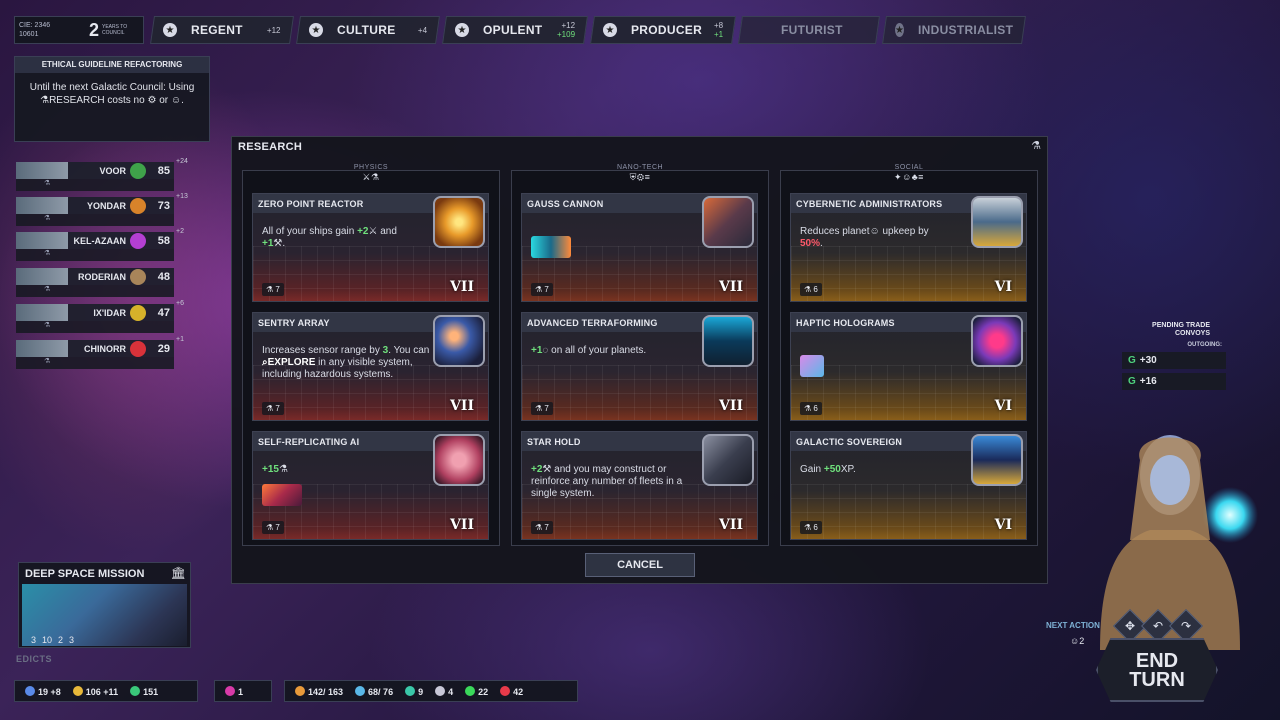 Image resolution: width=1280 pixels, height=720 pixels. What do you see at coordinates (163, 240) in the screenshot?
I see `empire-score: 58` at bounding box center [163, 240].